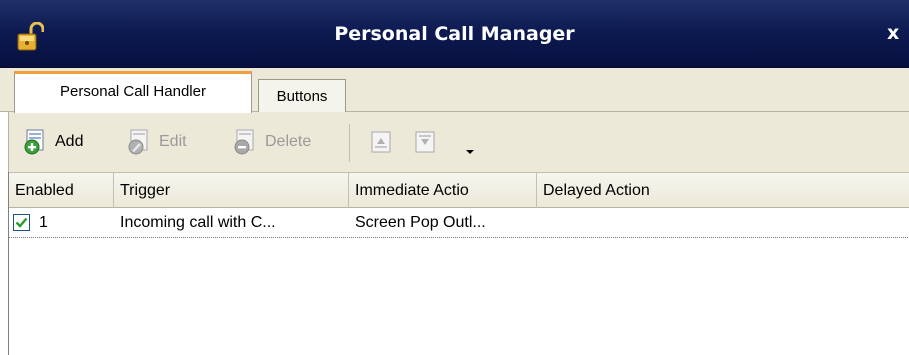 The image size is (909, 355). What do you see at coordinates (381, 142) in the screenshot?
I see `move-up-icon` at bounding box center [381, 142].